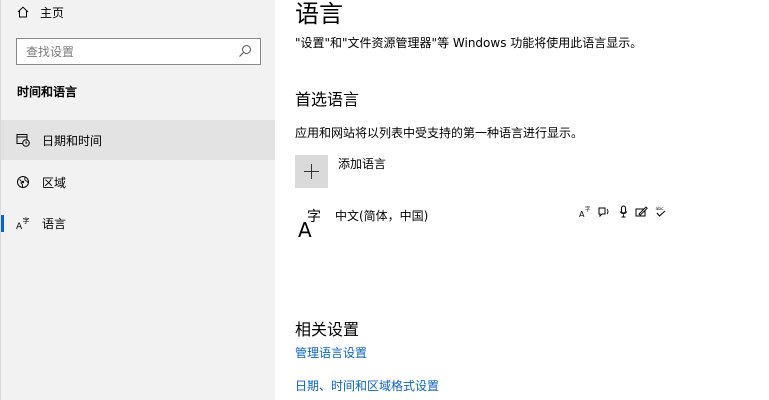 Image resolution: width=769 pixels, height=400 pixels. Describe the element at coordinates (138, 223) in the screenshot. I see `sidebar-item-language: A 字 语言` at that location.